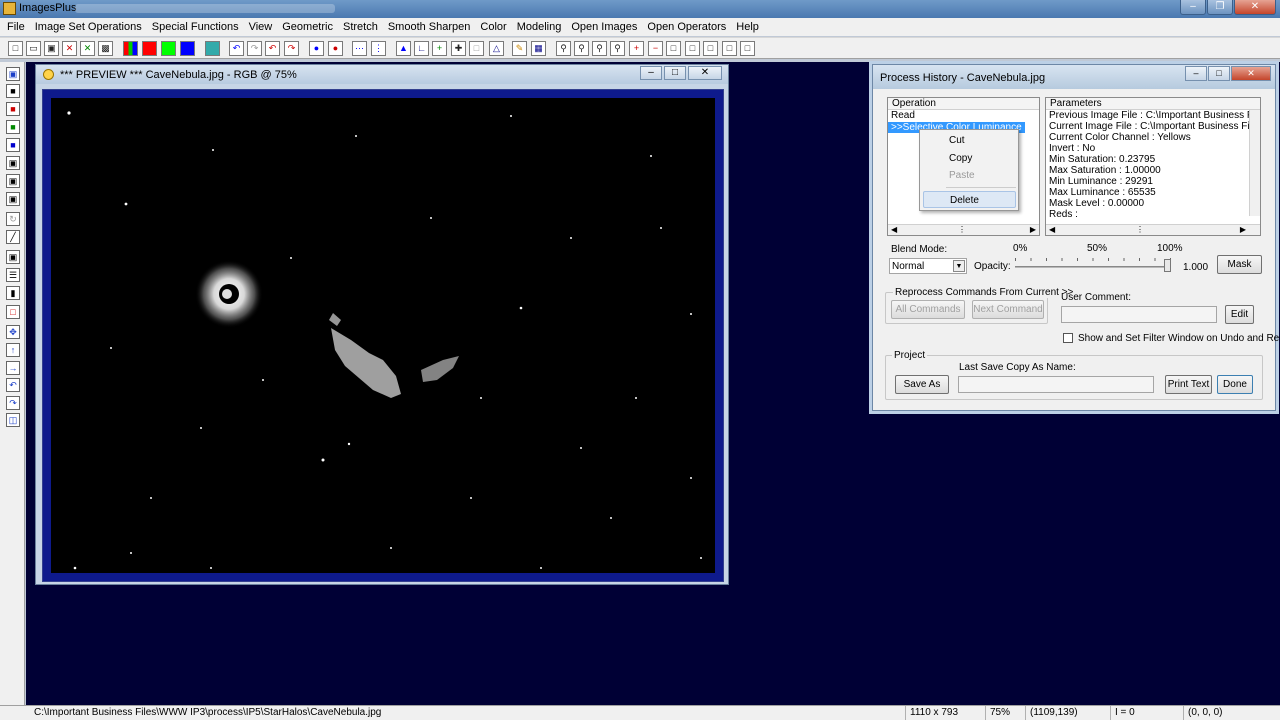 This screenshot has width=1280, height=720. I want to click on plus-icon: +, so click(439, 48).